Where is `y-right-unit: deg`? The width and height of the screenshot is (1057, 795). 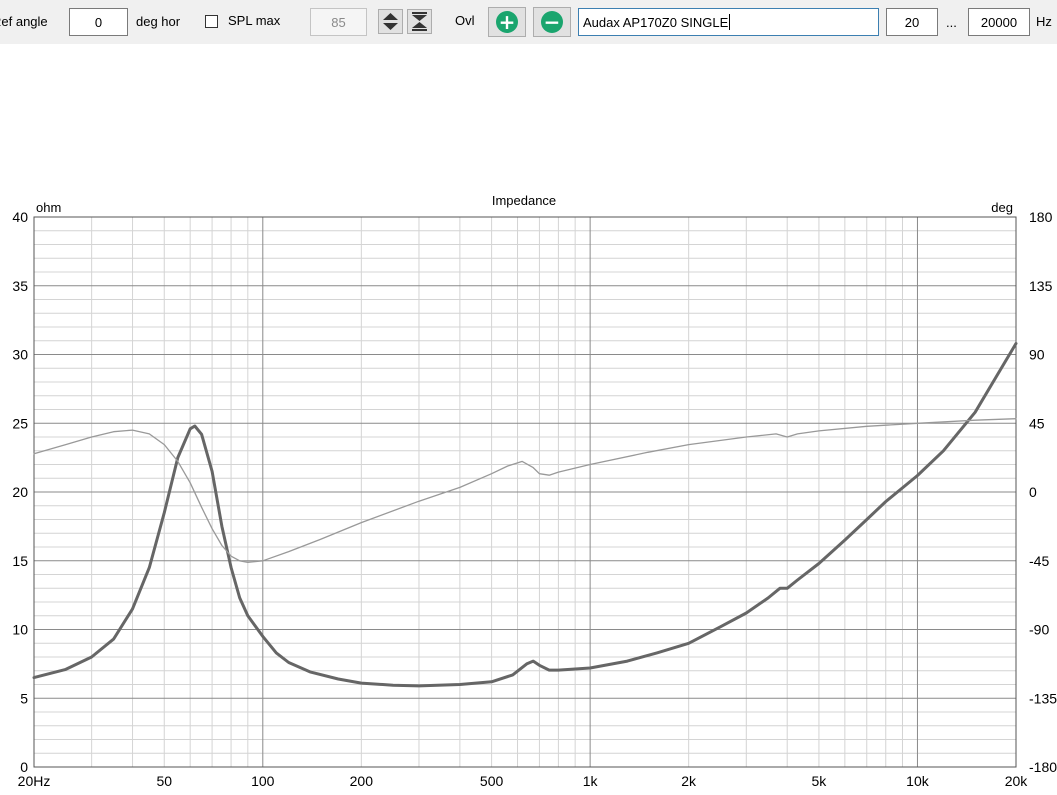 y-right-unit: deg is located at coordinates (1002, 207).